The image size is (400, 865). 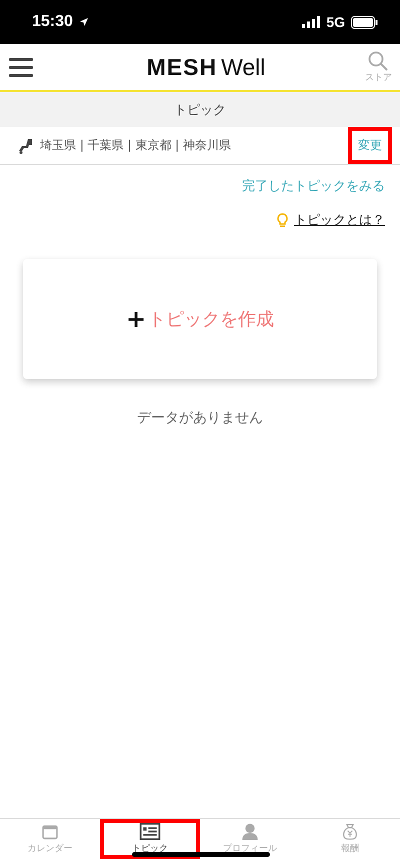 I want to click on region-list: 埼玉県 | 千葉県 | 東京都 | 神奈川県, so click(x=136, y=145).